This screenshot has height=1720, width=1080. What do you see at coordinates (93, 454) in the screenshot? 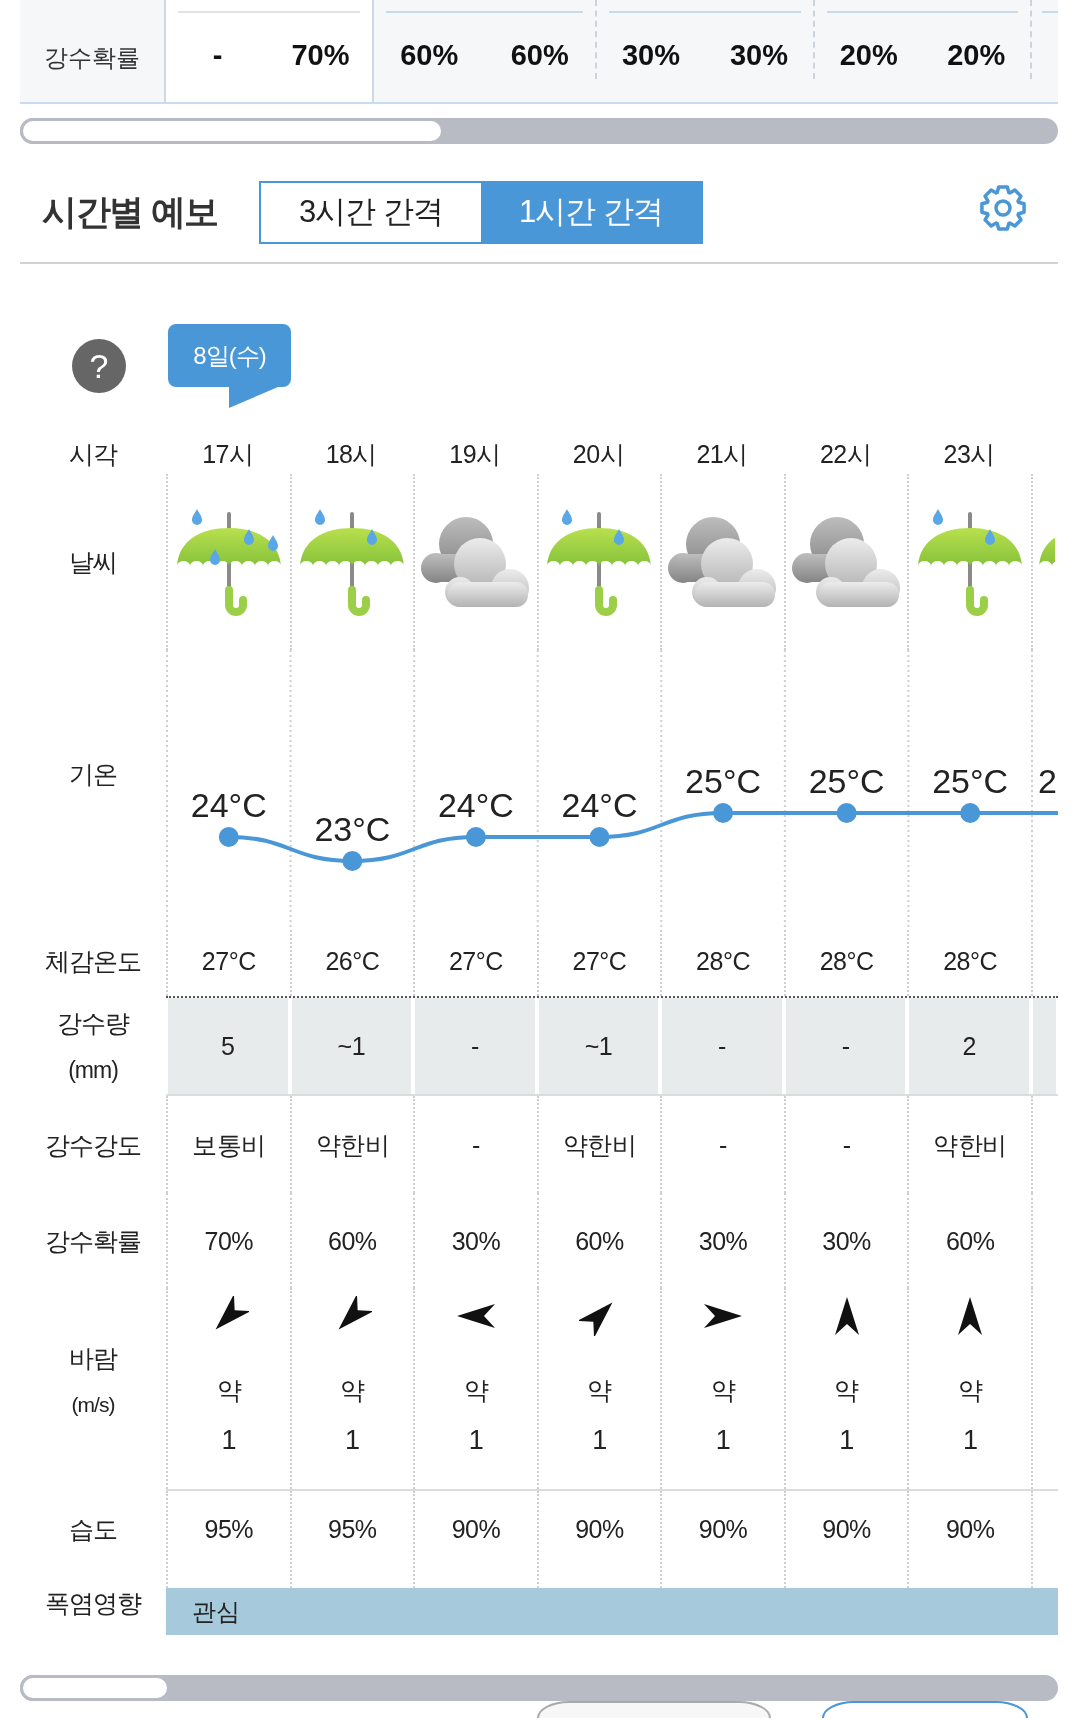
I see `row-label: 시각` at bounding box center [93, 454].